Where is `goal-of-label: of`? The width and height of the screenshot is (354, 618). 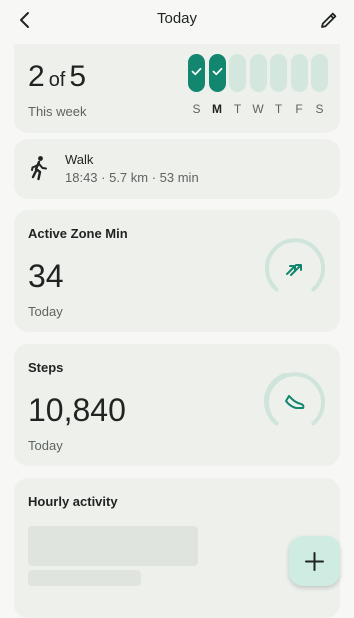
goal-of-label: of is located at coordinates (57, 80).